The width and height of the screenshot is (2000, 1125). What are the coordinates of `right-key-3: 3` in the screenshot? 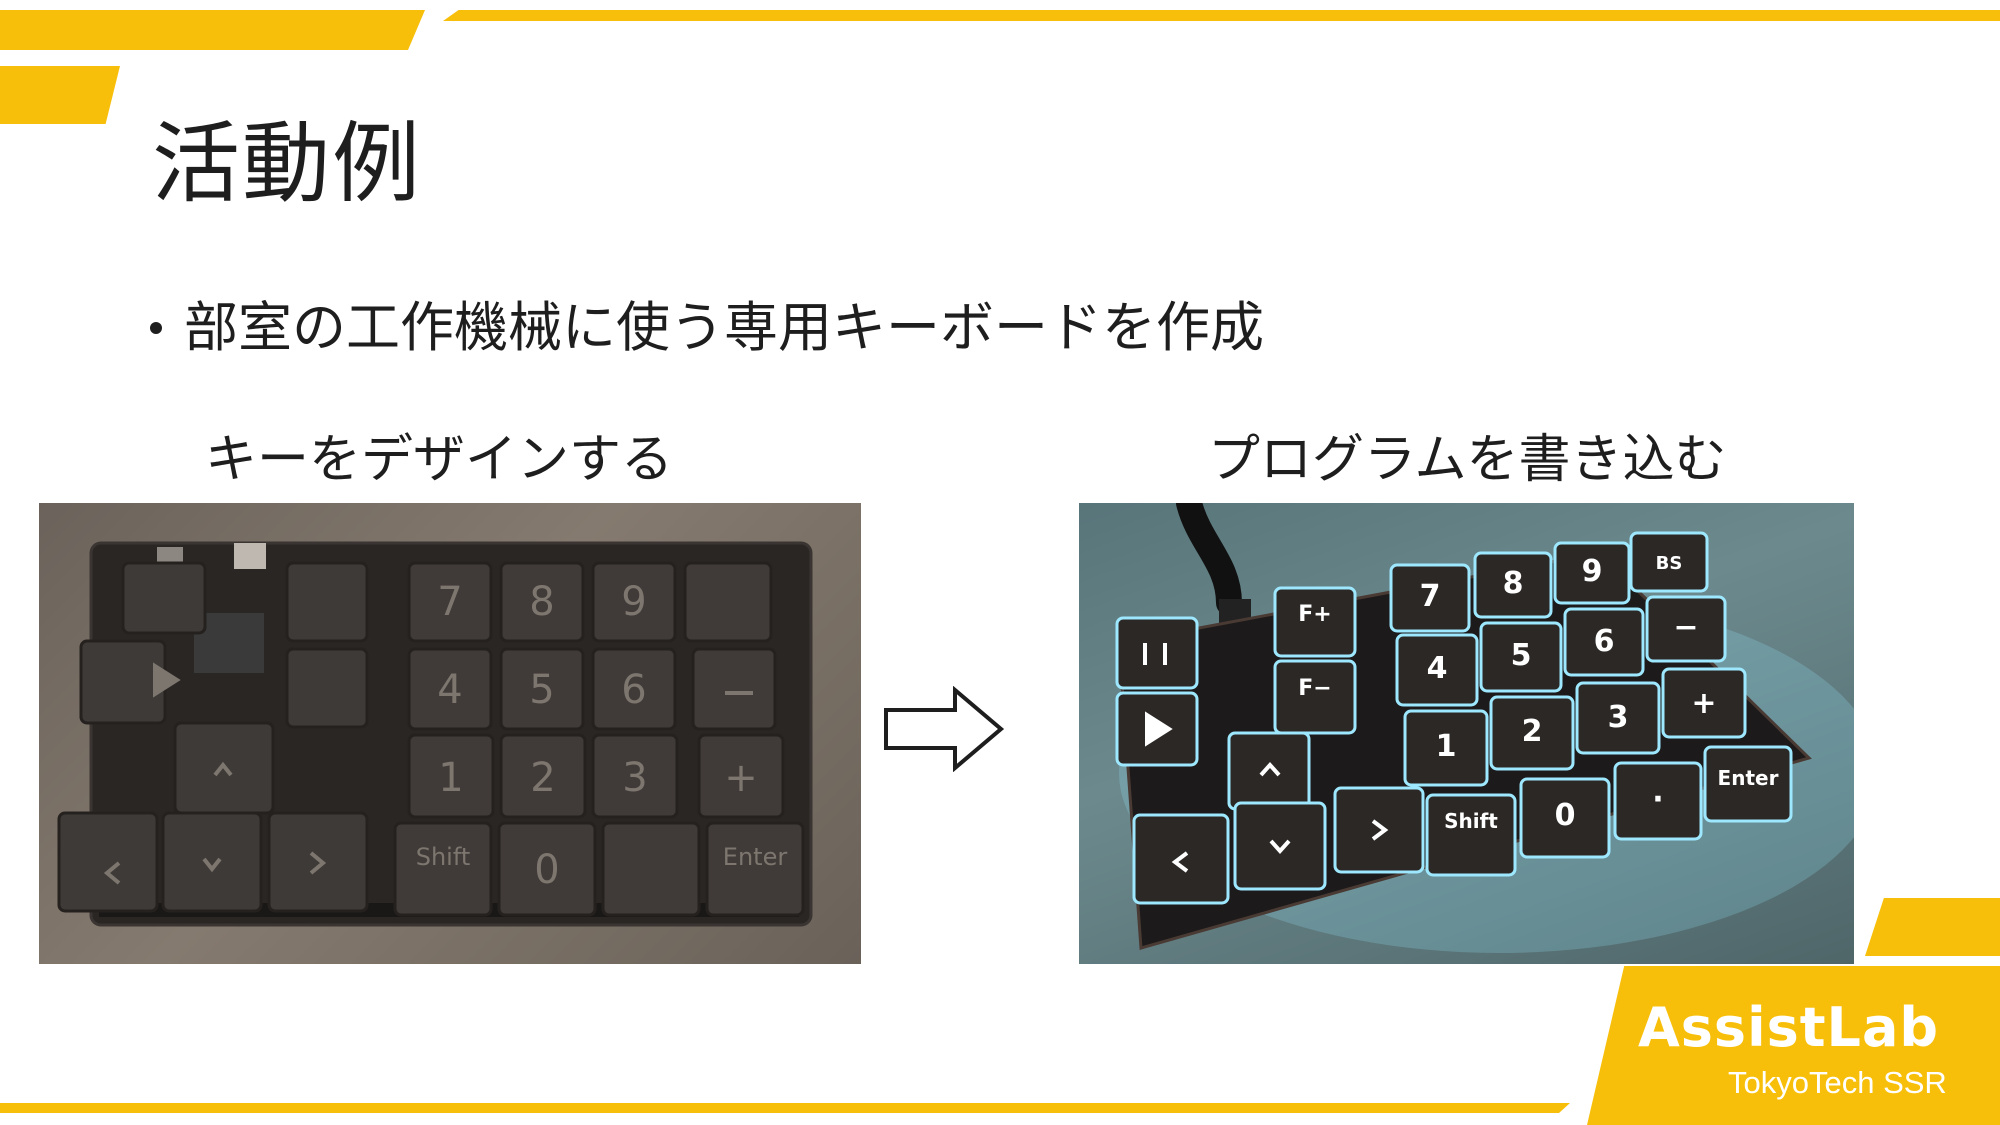 It's located at (1618, 717).